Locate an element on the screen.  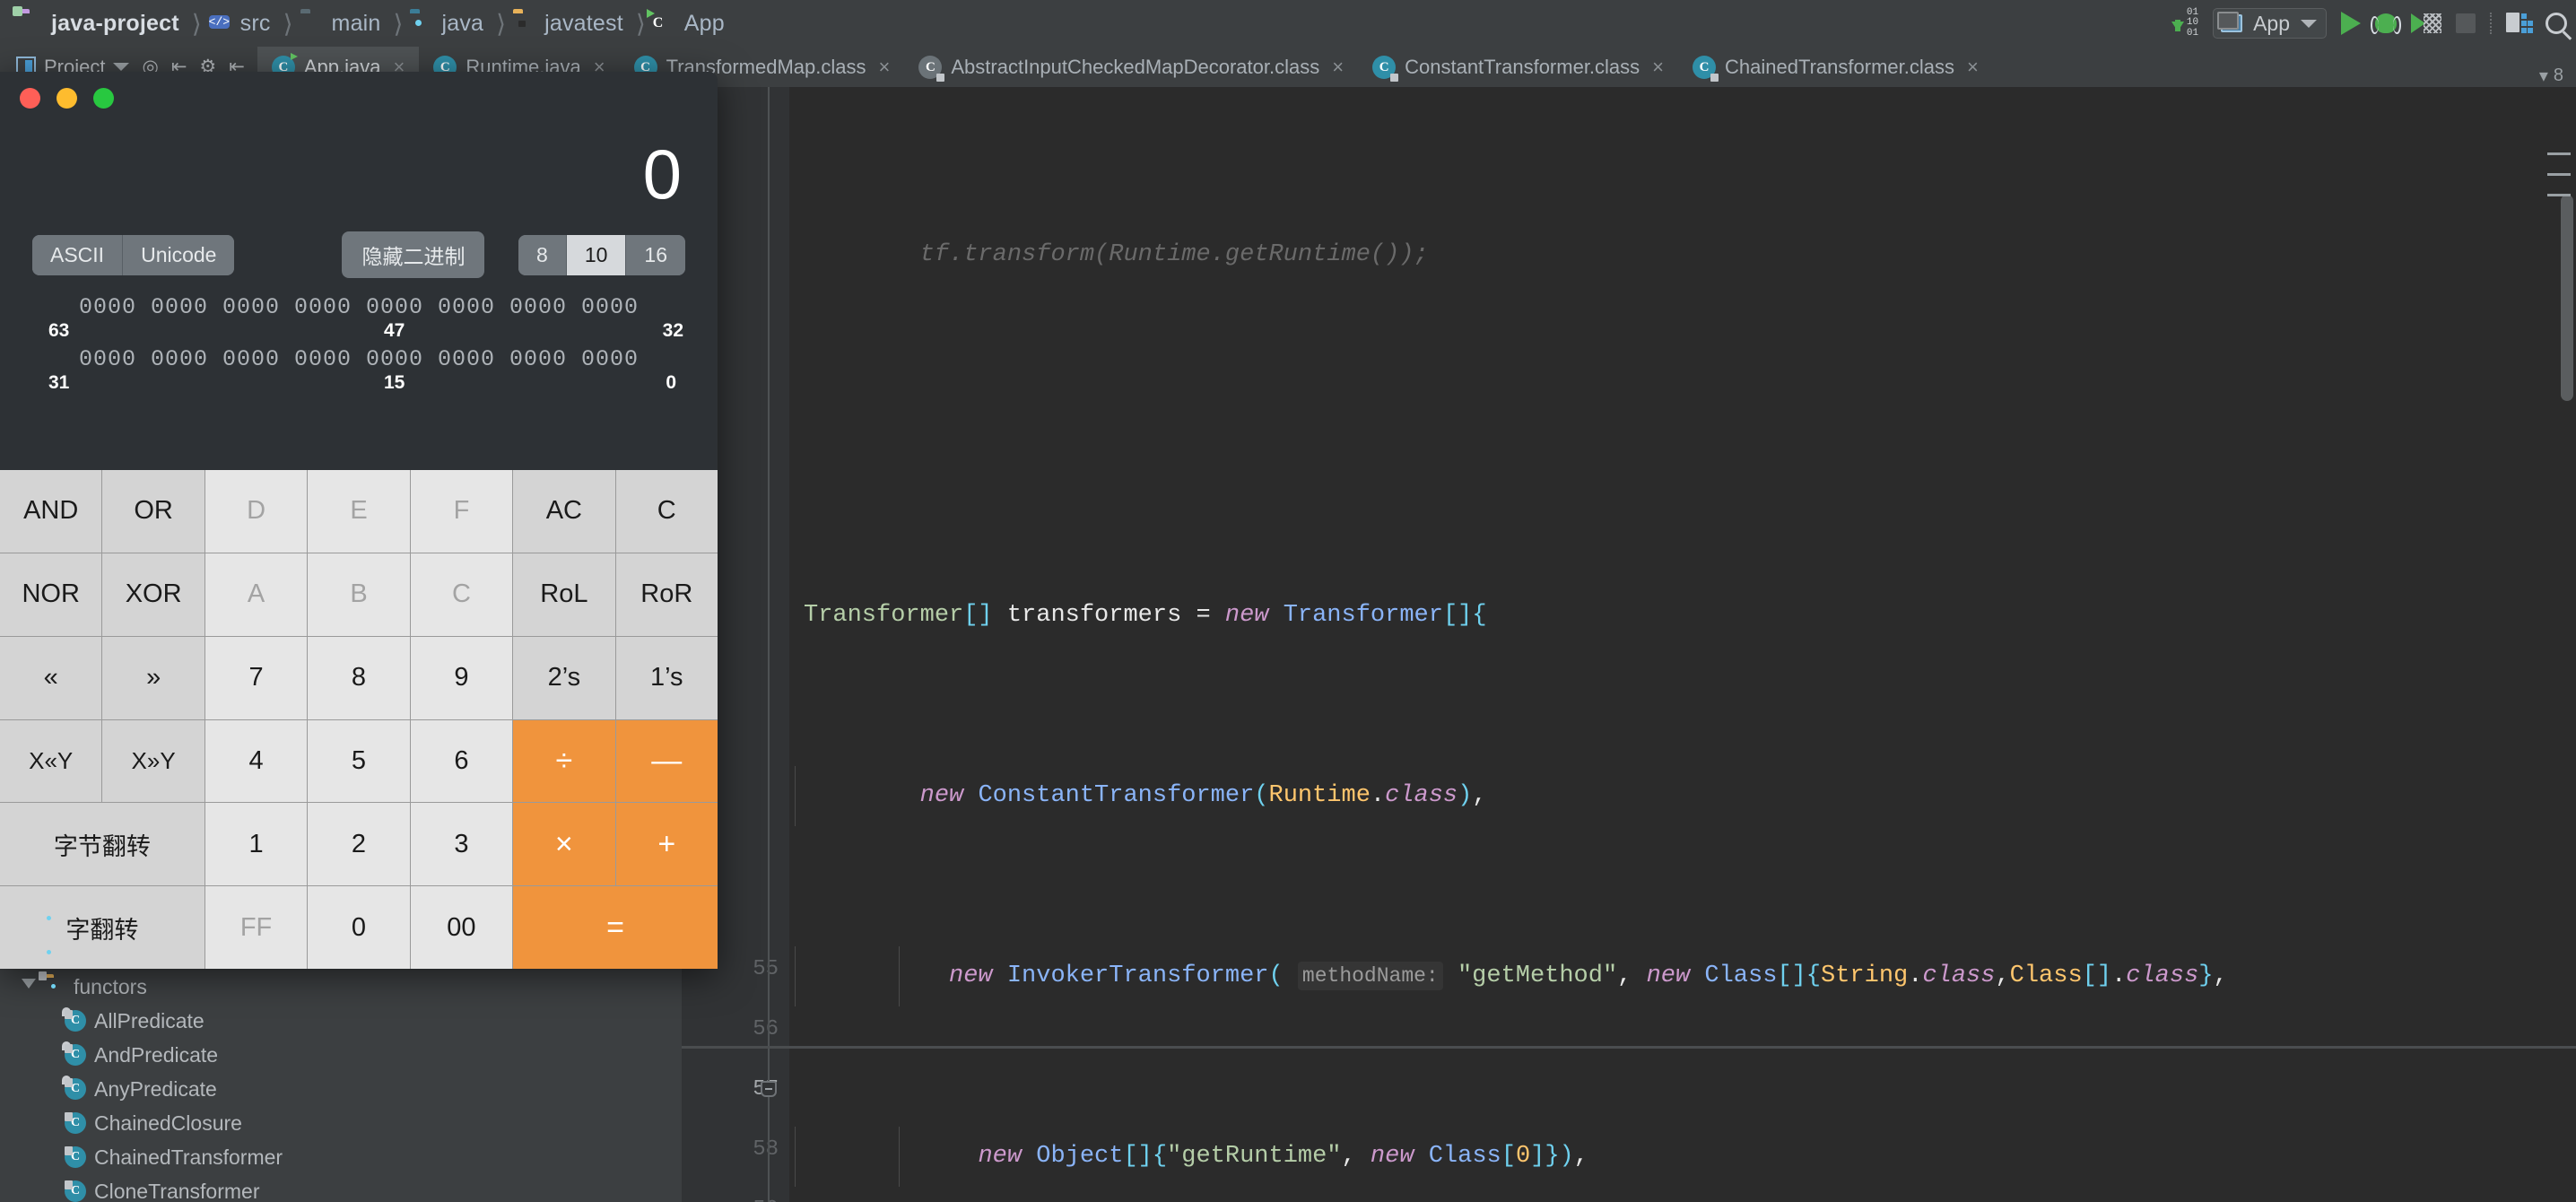
calc-key-E: E is located at coordinates (359, 511).